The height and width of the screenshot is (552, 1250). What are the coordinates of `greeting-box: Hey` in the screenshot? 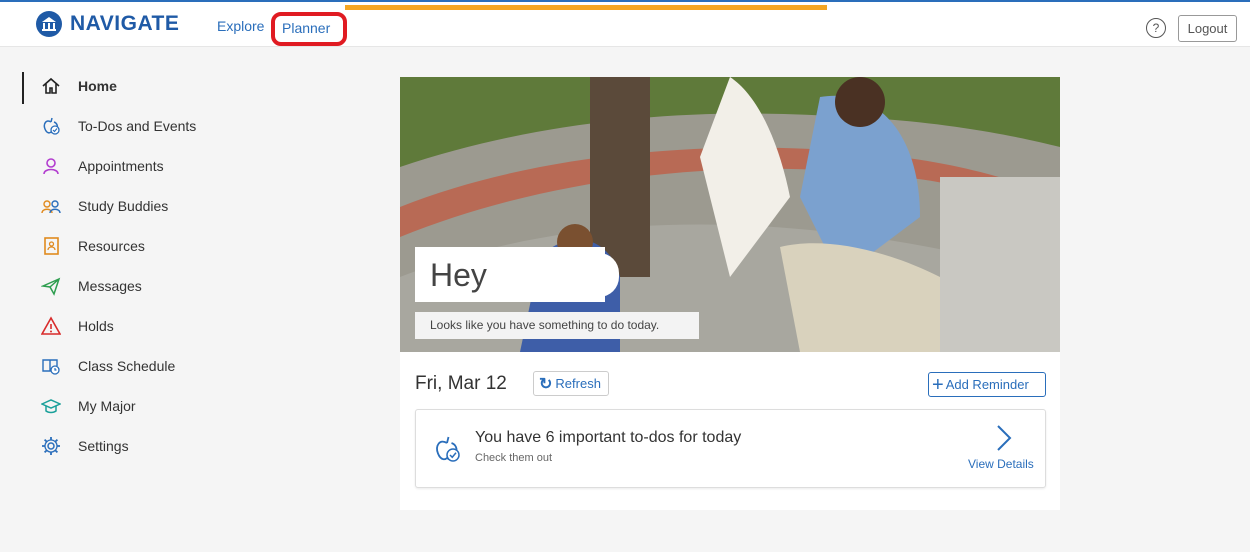 It's located at (517, 274).